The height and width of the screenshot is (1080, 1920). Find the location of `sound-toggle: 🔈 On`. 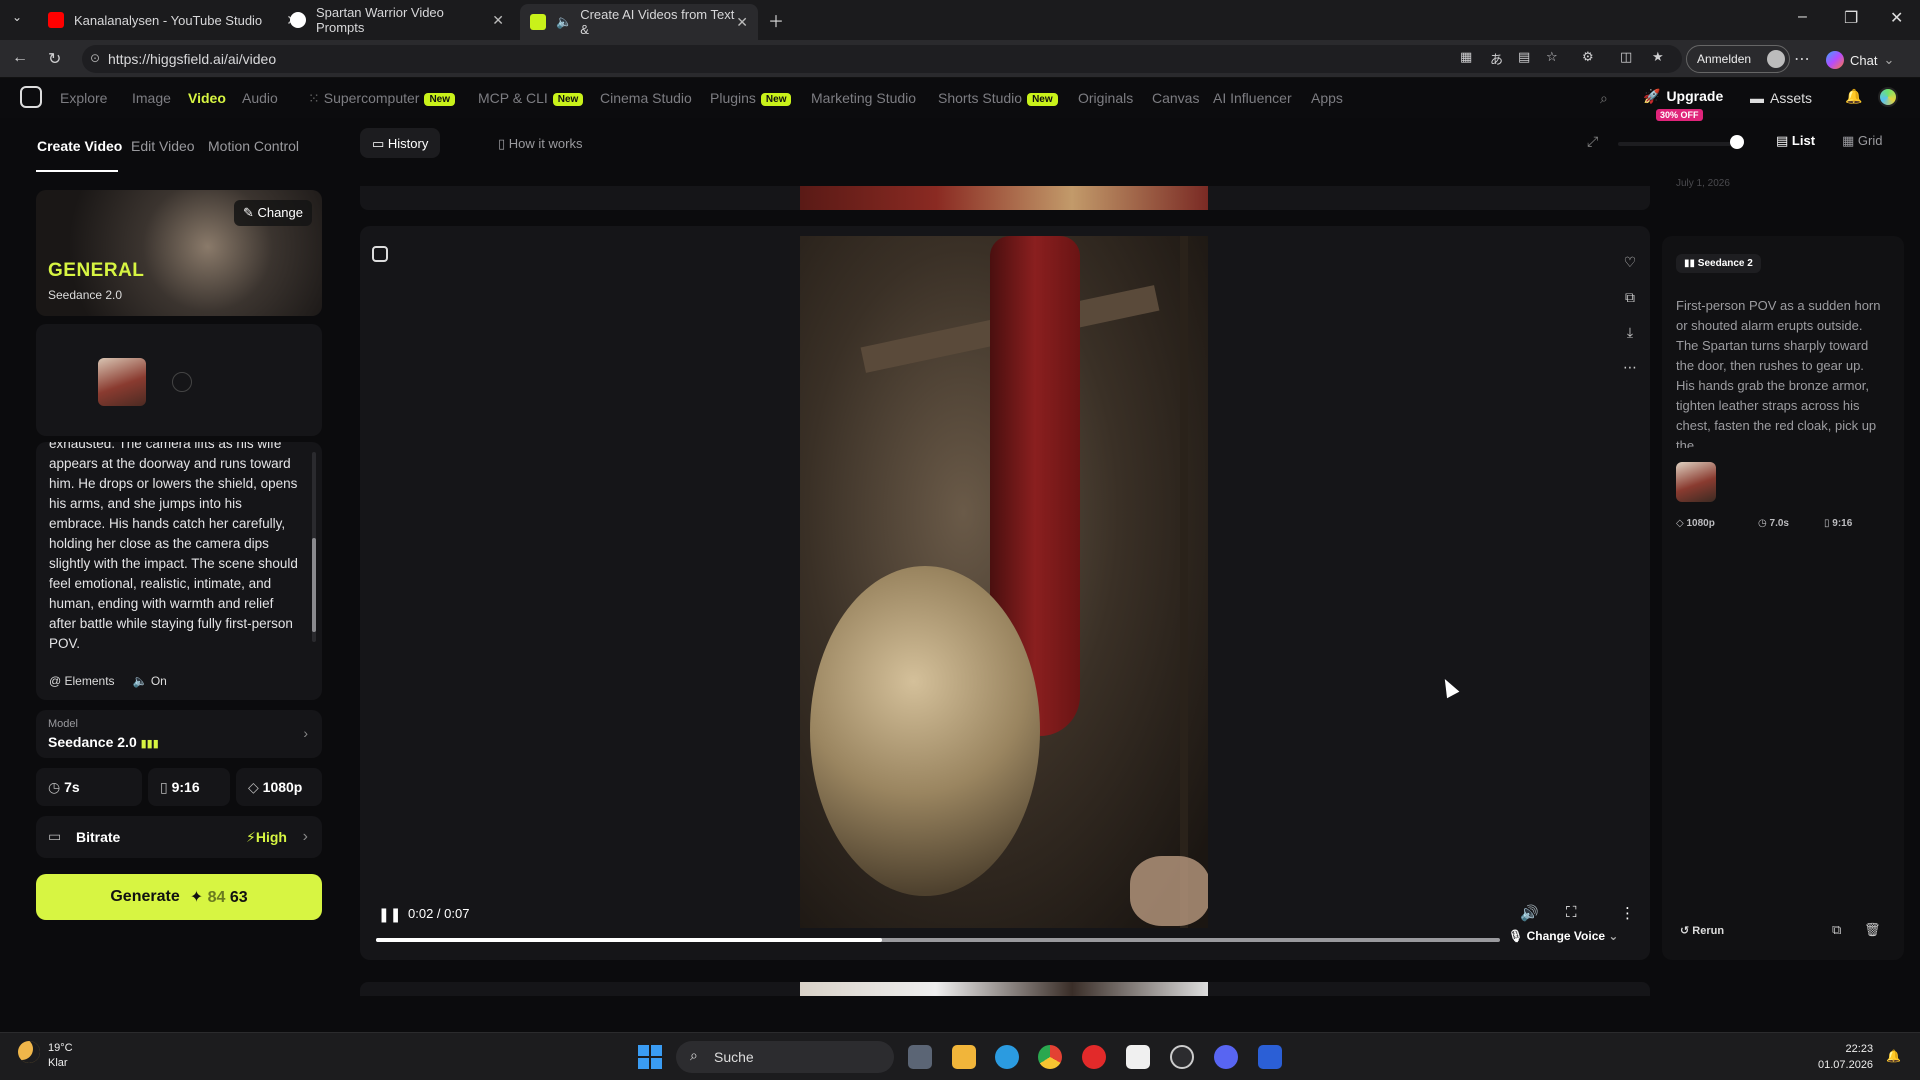

sound-toggle: 🔈 On is located at coordinates (150, 681).